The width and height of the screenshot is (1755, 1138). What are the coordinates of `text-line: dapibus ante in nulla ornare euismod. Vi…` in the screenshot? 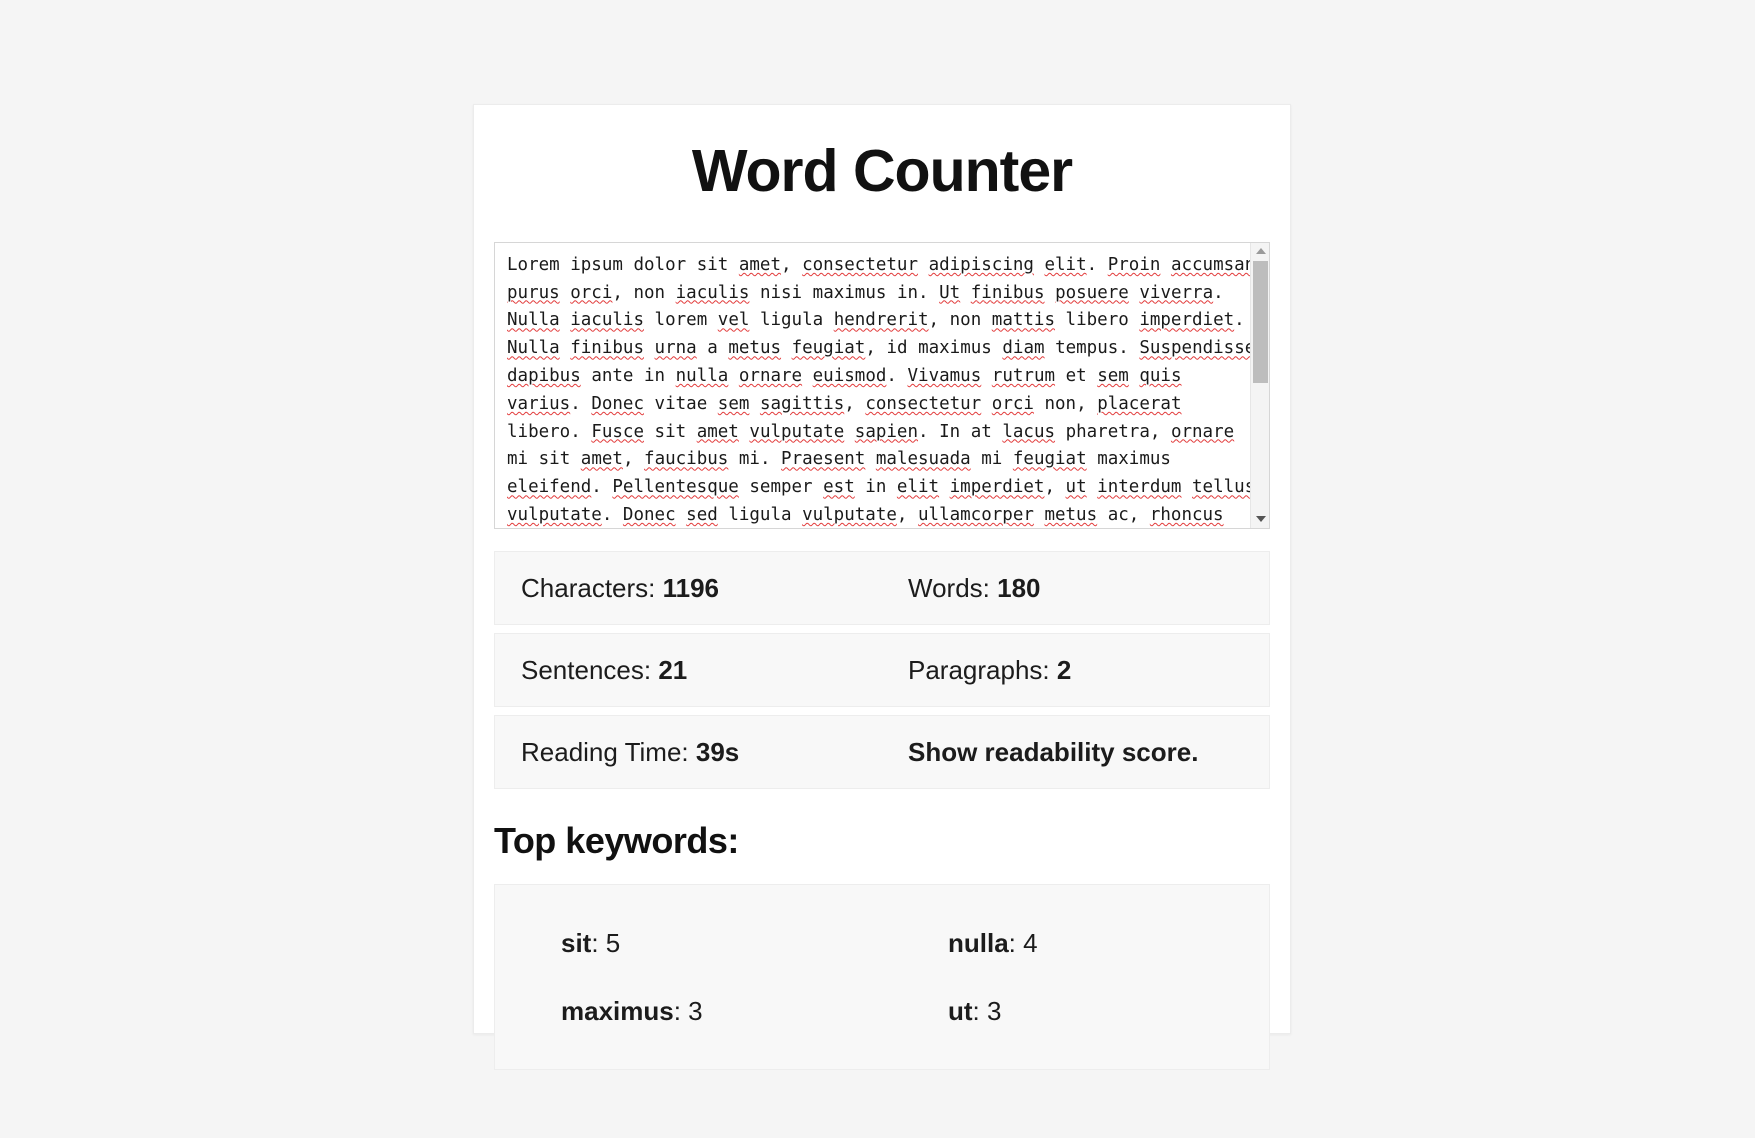 It's located at (844, 376).